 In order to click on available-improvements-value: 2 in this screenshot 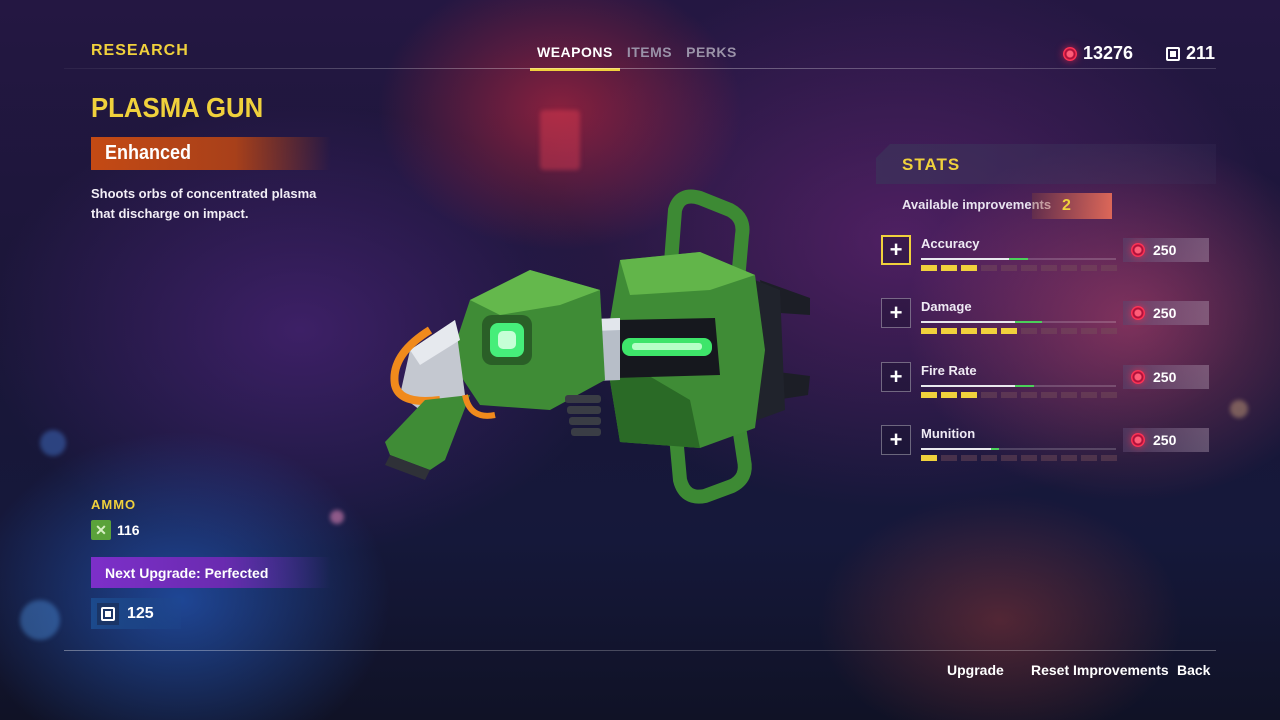, I will do `click(1066, 205)`.